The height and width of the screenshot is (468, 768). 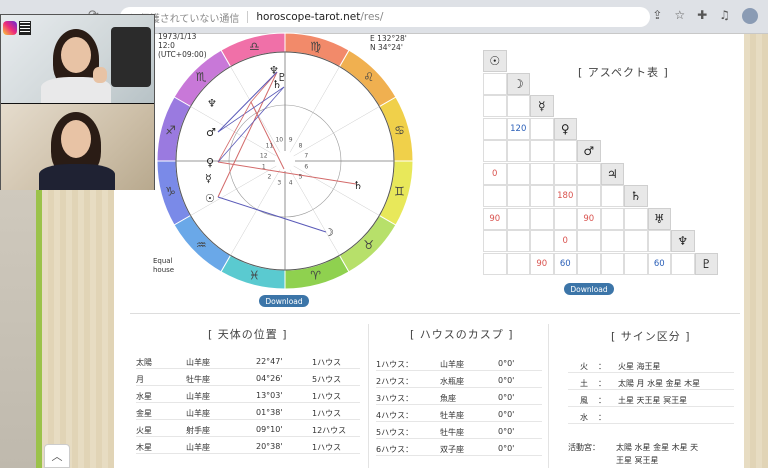 What do you see at coordinates (39, 329) in the screenshot?
I see `green-strip` at bounding box center [39, 329].